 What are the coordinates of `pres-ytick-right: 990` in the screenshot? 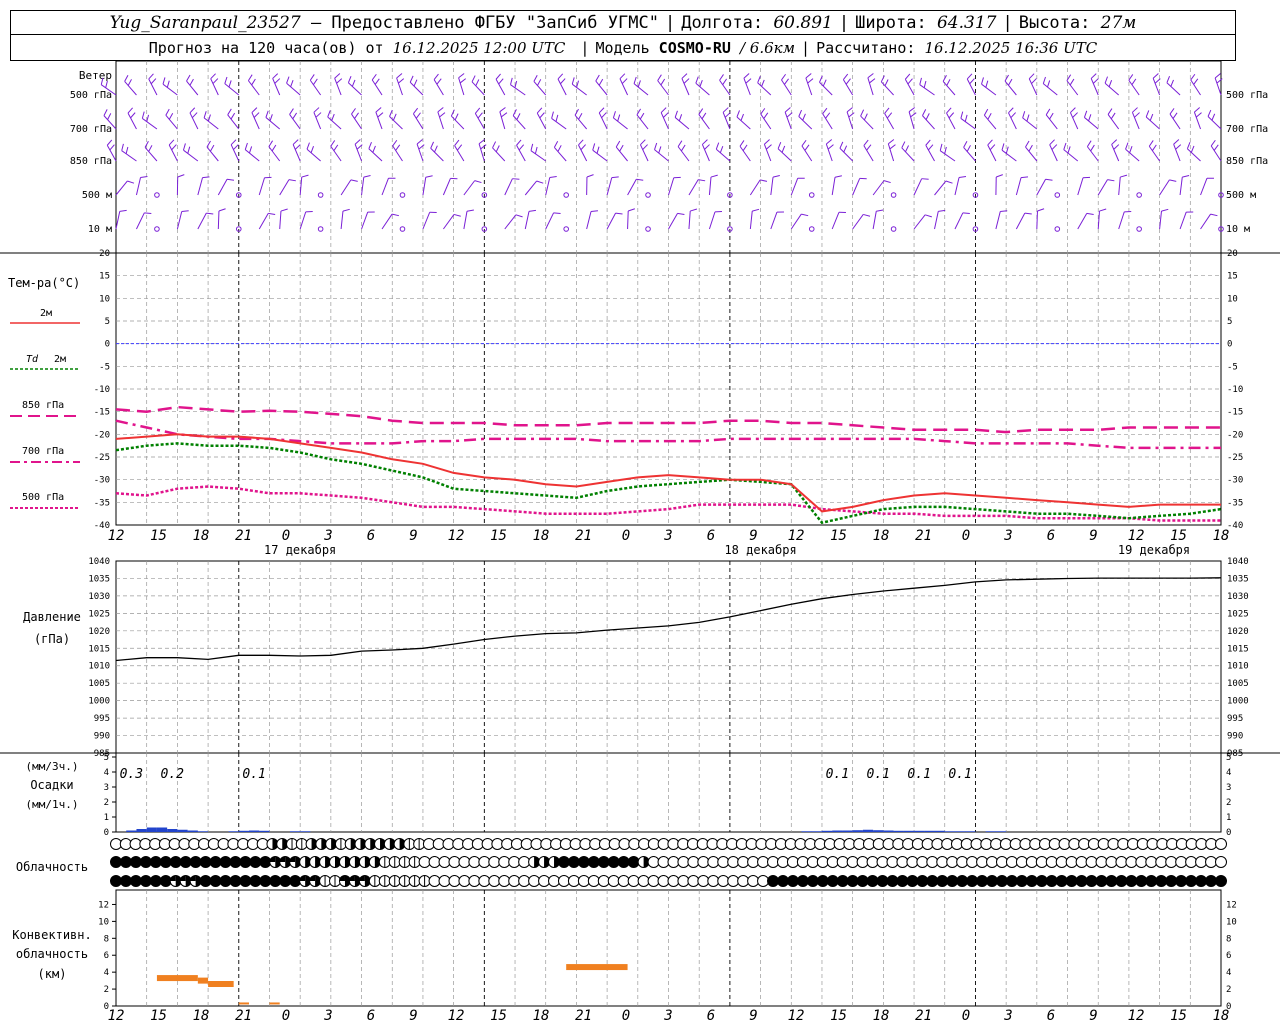 It's located at (1235, 737).